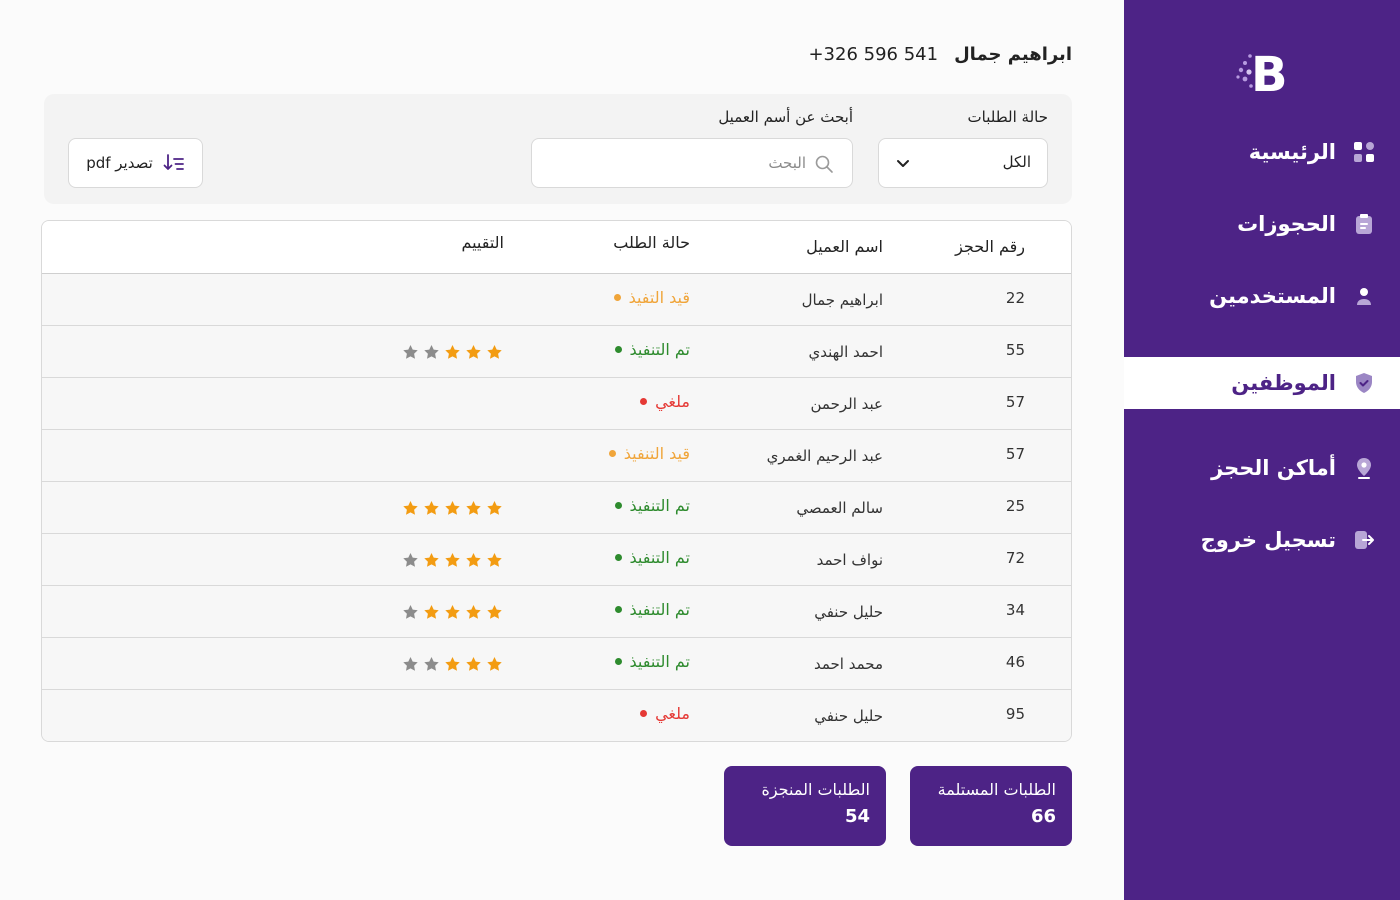  I want to click on search-box, so click(692, 163).